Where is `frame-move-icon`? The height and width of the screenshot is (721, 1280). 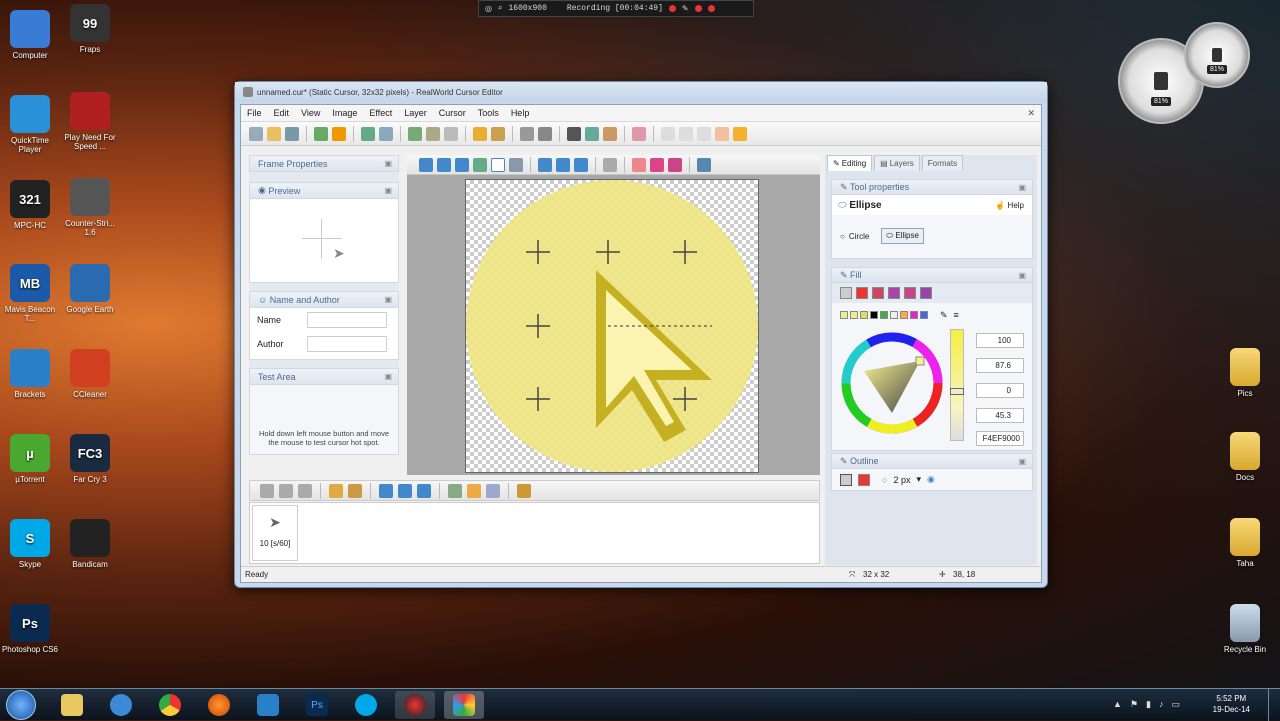
frame-move-icon is located at coordinates (405, 490).